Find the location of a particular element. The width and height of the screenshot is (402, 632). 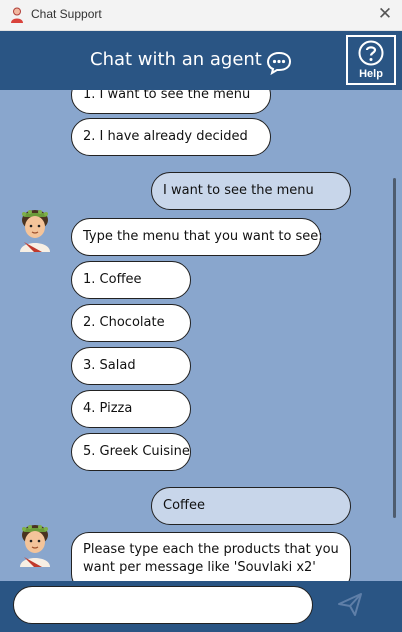

agent-message: Type the menu that you want to see: is located at coordinates (197, 237).